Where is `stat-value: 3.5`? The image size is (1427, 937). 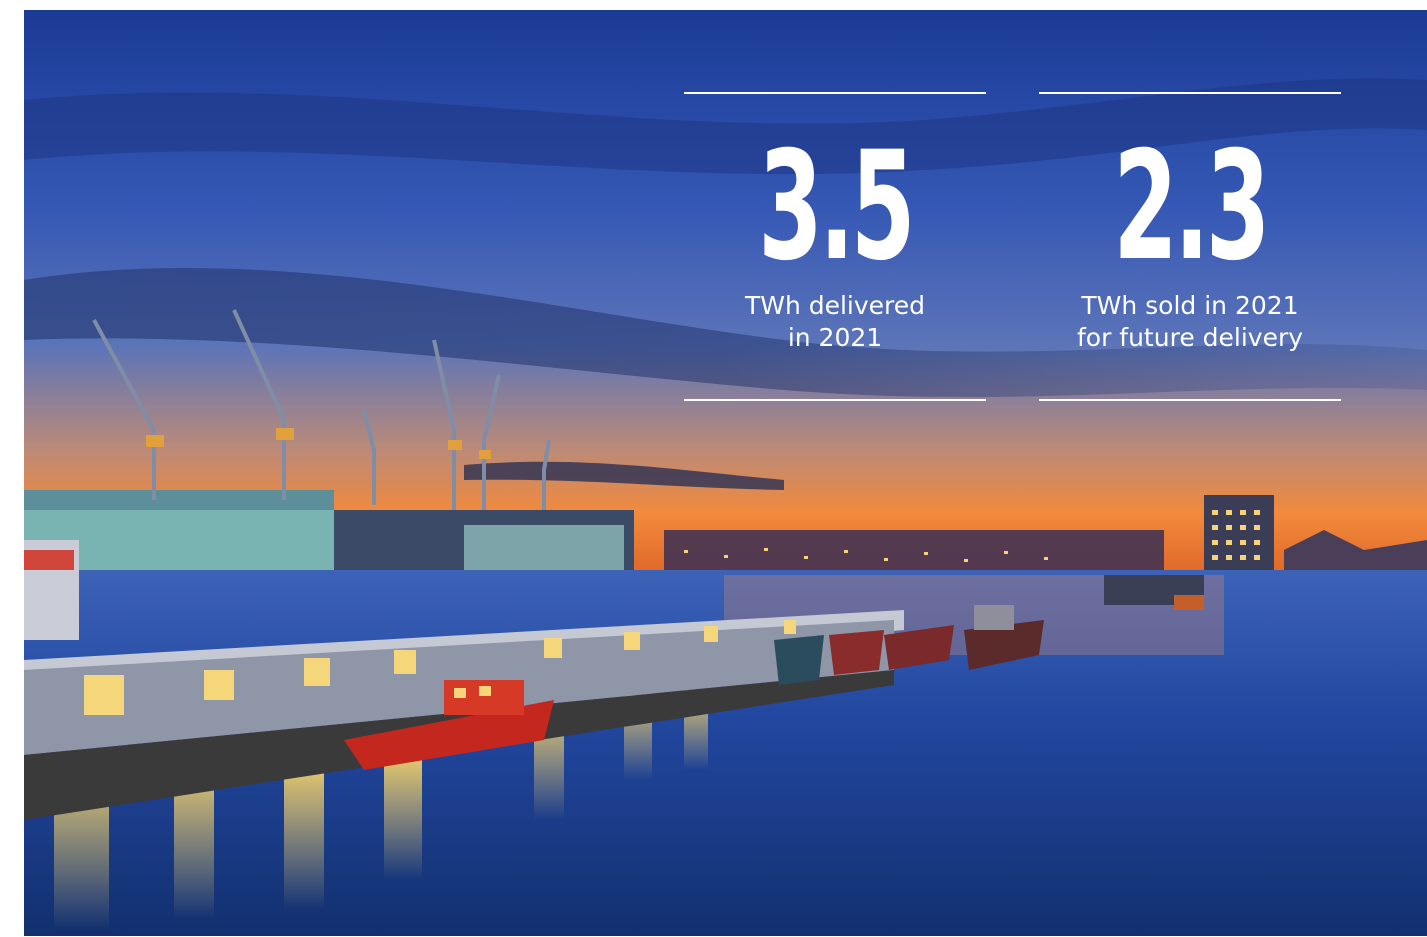
stat-value: 3.5 is located at coordinates (836, 207).